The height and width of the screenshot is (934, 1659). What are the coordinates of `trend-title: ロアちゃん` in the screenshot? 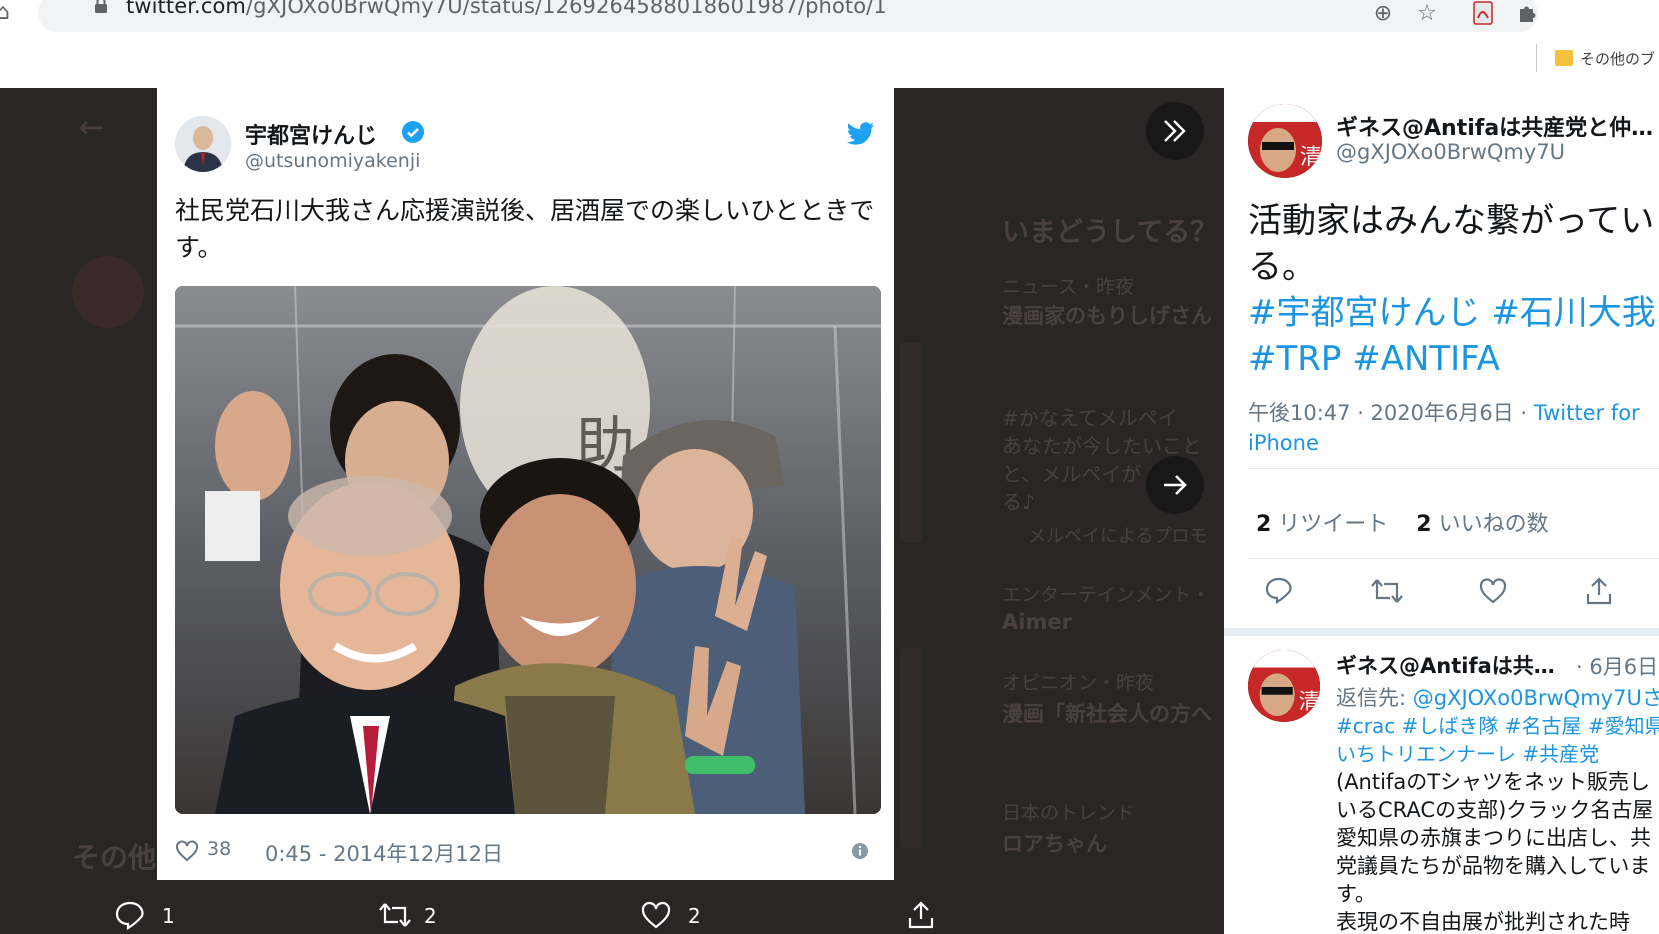 It's located at (1054, 844).